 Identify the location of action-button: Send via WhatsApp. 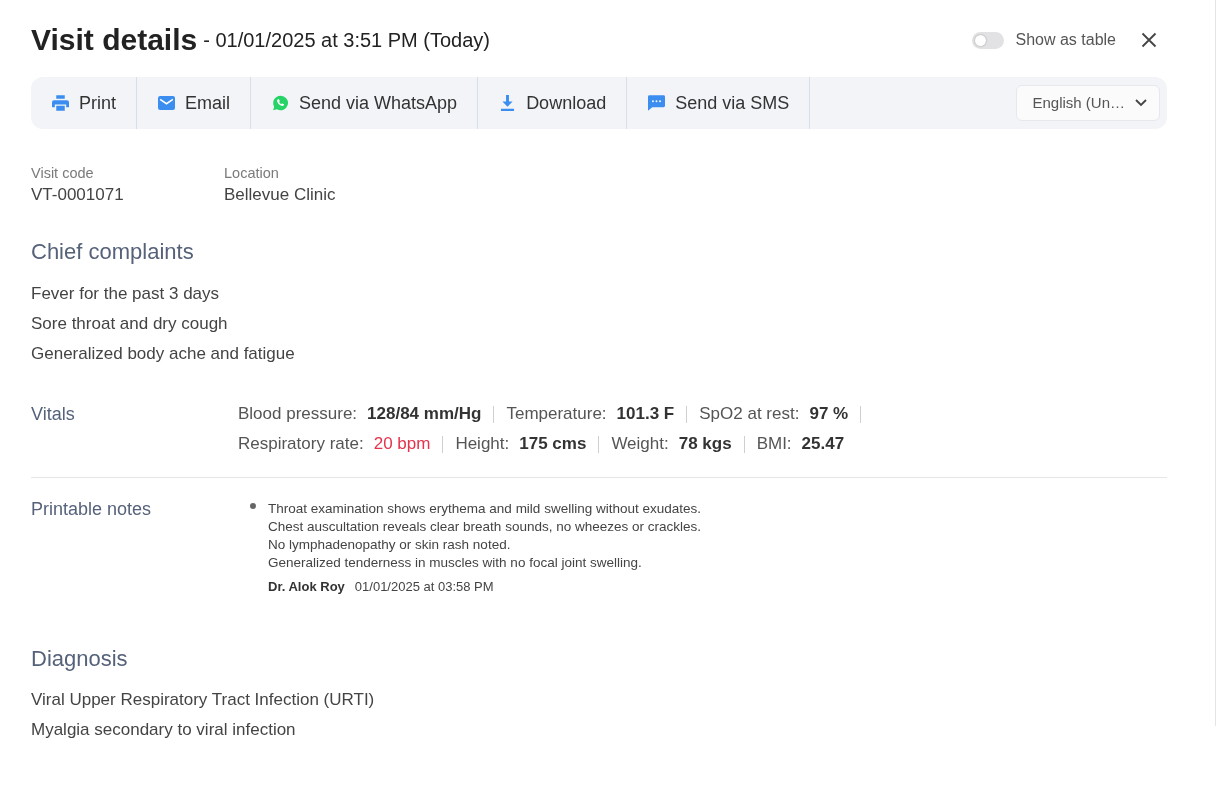
(365, 103).